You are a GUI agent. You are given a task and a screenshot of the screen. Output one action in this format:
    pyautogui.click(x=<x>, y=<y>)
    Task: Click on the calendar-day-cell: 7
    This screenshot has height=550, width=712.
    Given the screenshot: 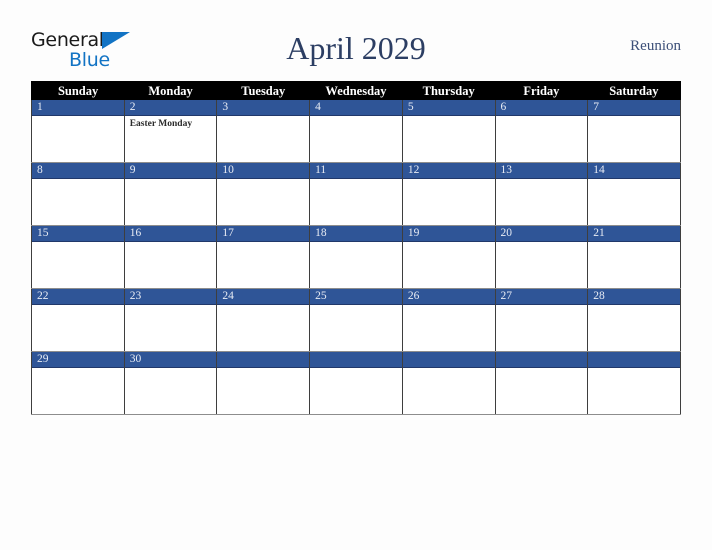 What is the action you would take?
    pyautogui.click(x=634, y=131)
    